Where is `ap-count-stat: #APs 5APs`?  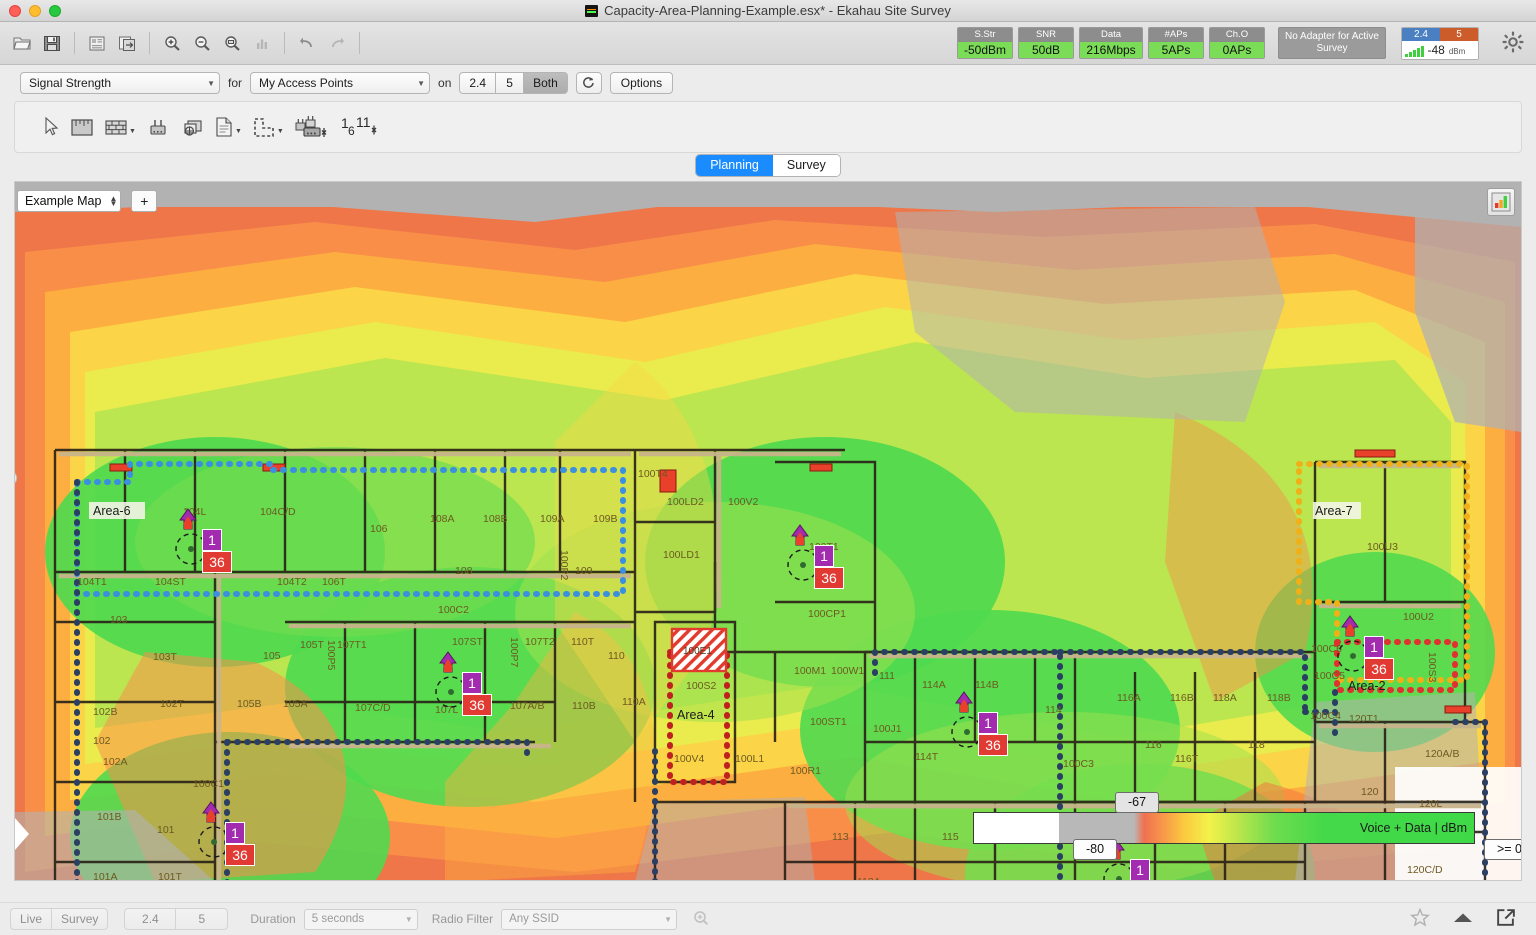 ap-count-stat: #APs 5APs is located at coordinates (1176, 42).